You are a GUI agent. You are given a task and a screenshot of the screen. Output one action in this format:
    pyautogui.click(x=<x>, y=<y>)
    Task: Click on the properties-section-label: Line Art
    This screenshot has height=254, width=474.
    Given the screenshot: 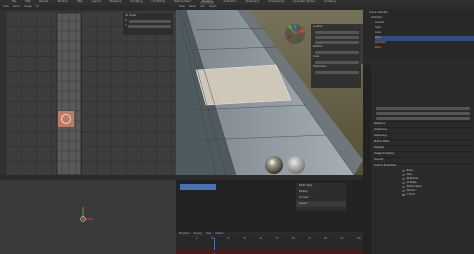 What is the action you would take?
    pyautogui.click(x=379, y=160)
    